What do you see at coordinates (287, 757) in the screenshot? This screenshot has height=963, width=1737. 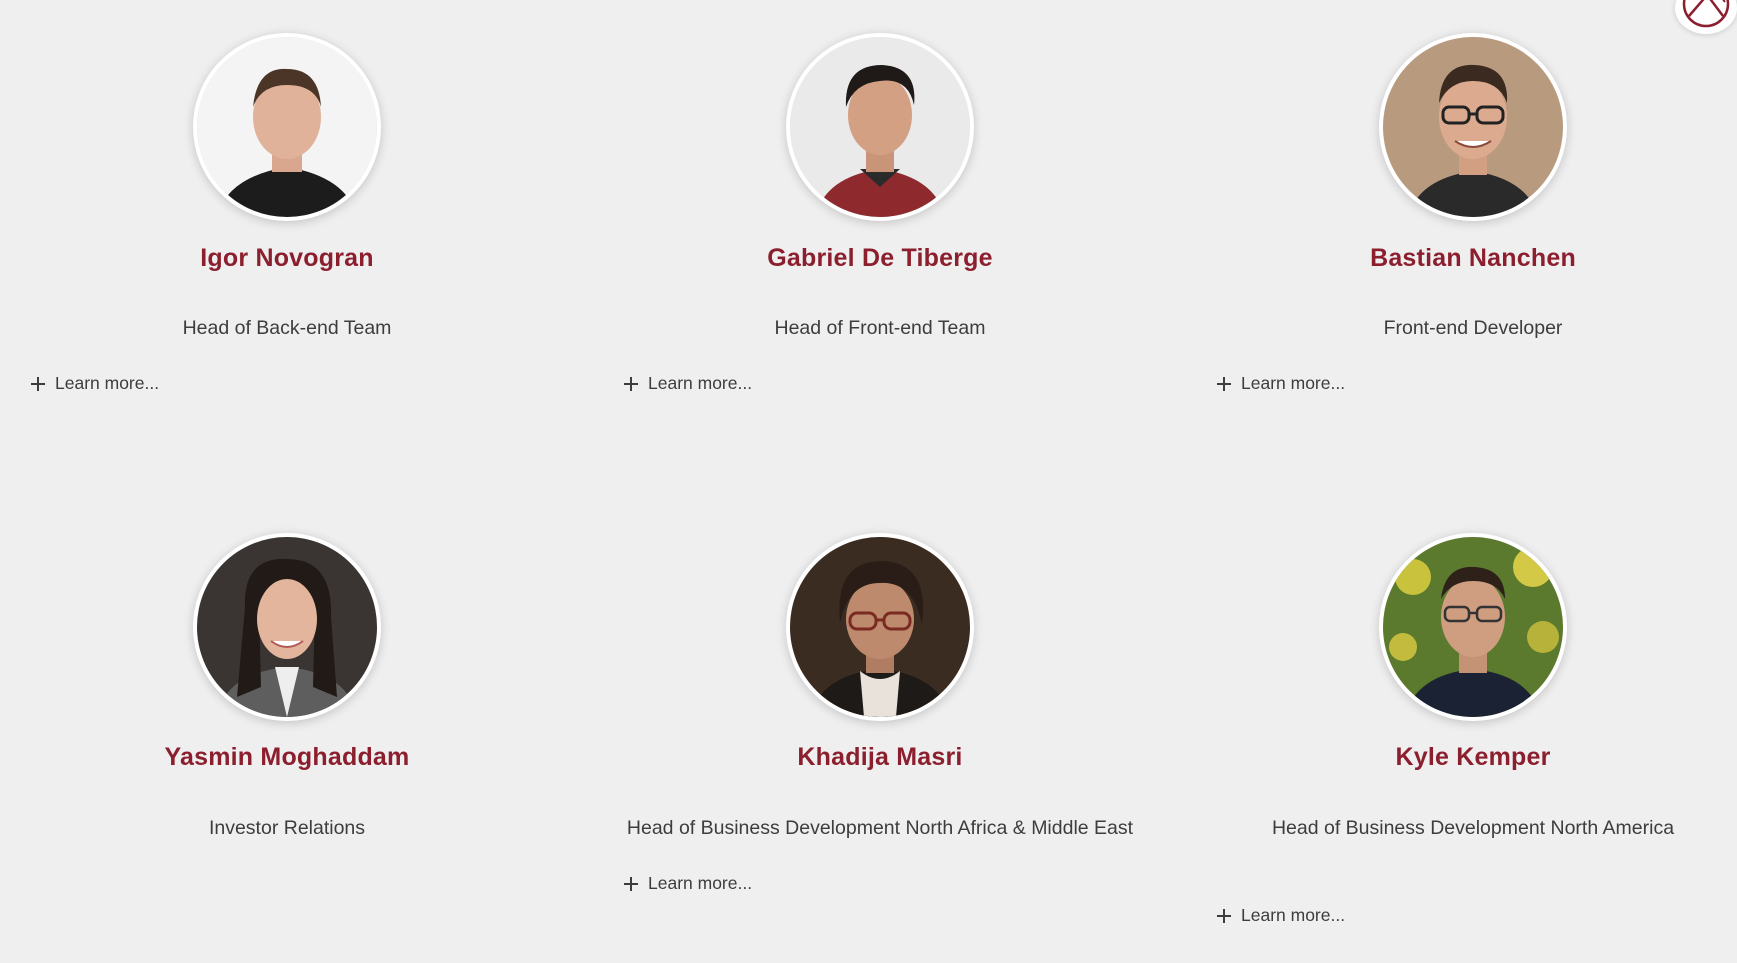 I see `member-name: Yasmin Moghaddam` at bounding box center [287, 757].